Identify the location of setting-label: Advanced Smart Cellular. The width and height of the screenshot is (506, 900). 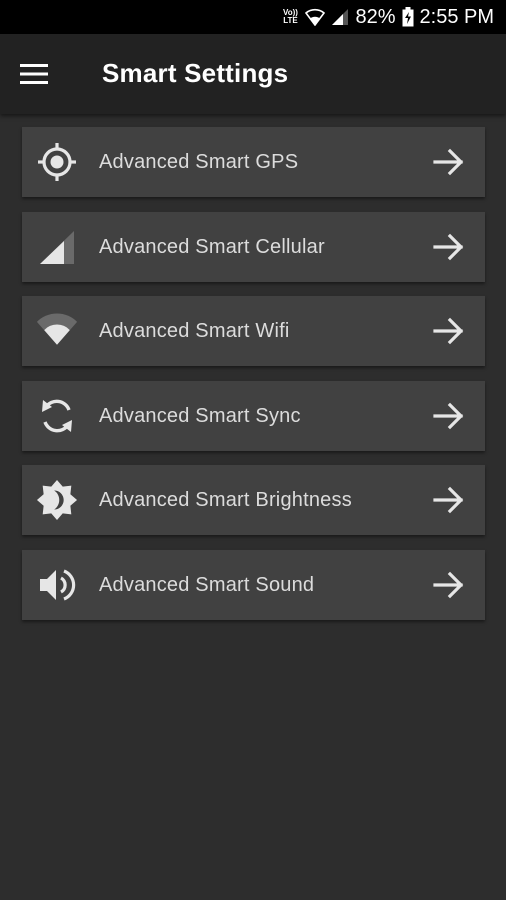
(212, 246).